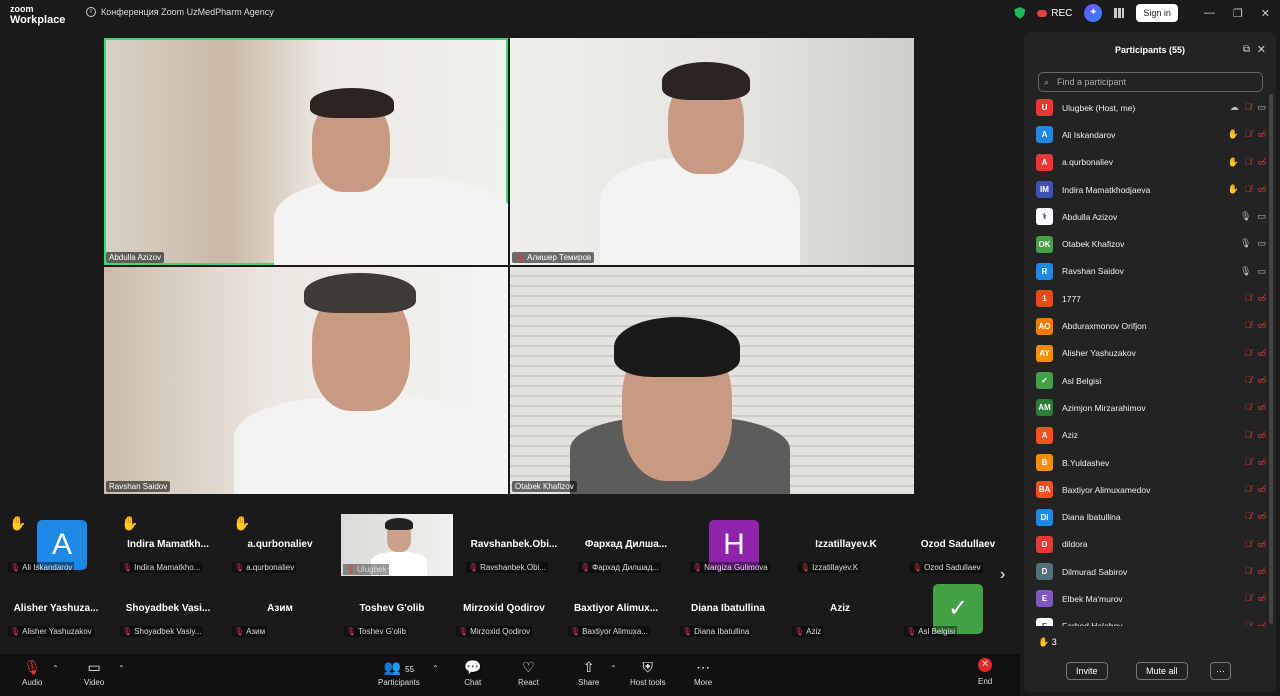 This screenshot has height=696, width=1280. What do you see at coordinates (1151, 216) in the screenshot?
I see `participant-row: ⚕ Abdulla Azizov 🎙 ▭` at bounding box center [1151, 216].